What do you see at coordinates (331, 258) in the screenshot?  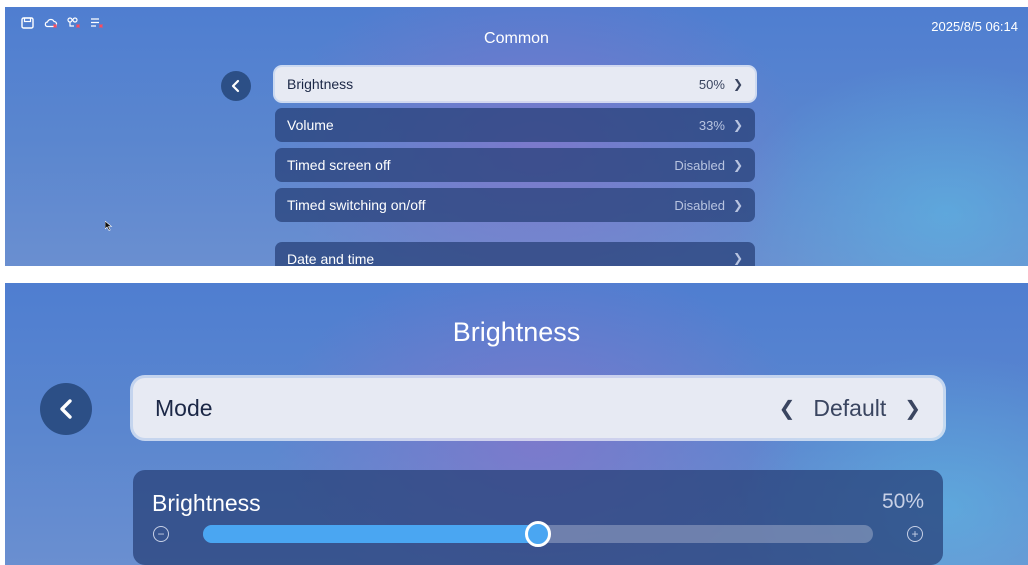 I see `setting-item-label: Date and time` at bounding box center [331, 258].